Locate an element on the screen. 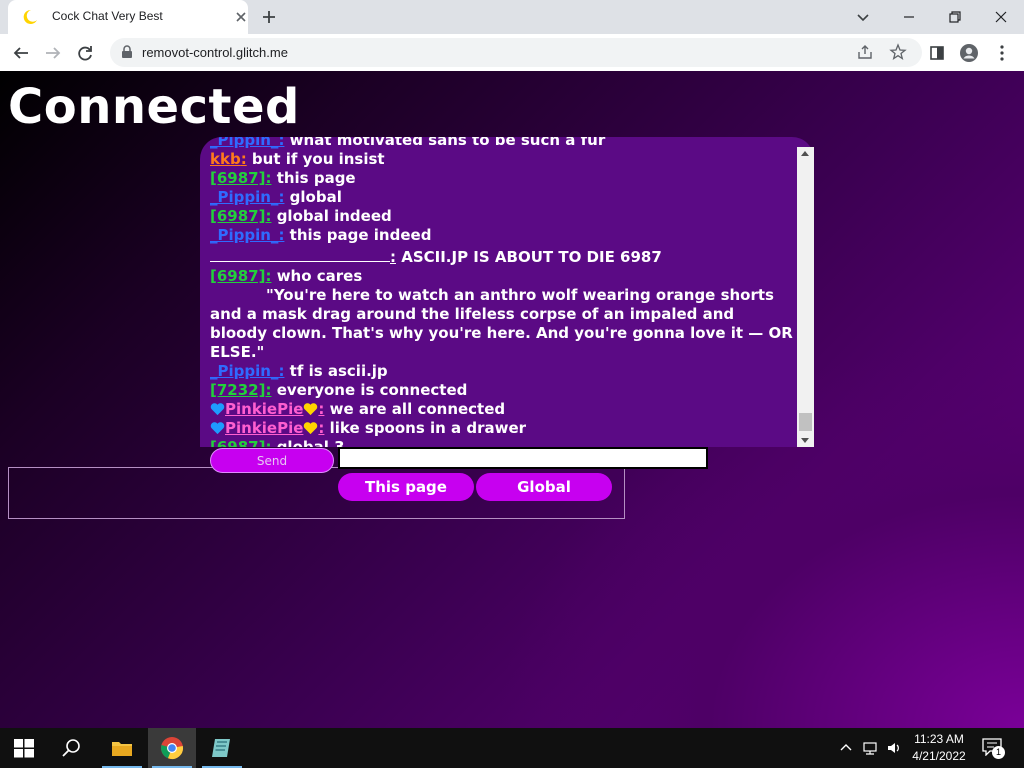 Image resolution: width=1024 pixels, height=768 pixels. message-text: global indeed is located at coordinates (331, 216).